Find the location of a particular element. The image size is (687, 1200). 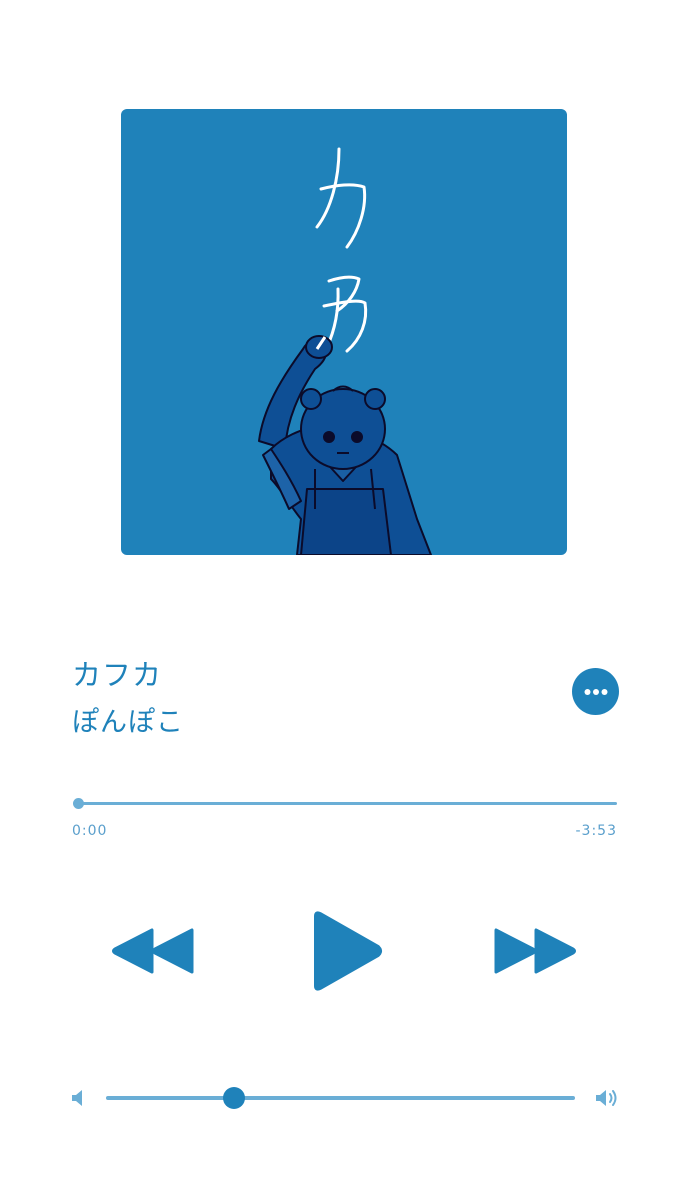

volume-slider is located at coordinates (340, 1098).